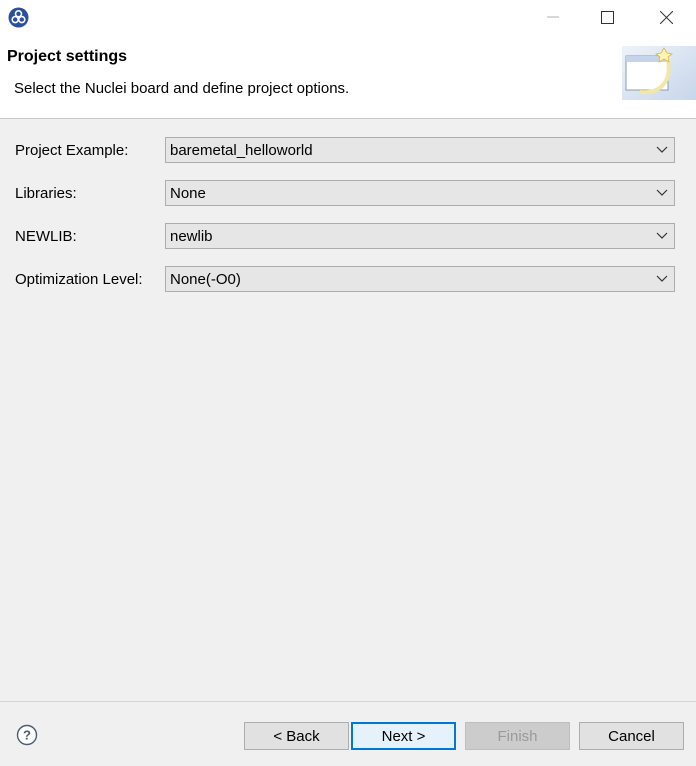 The image size is (696, 766). I want to click on footer-divider, so click(348, 701).